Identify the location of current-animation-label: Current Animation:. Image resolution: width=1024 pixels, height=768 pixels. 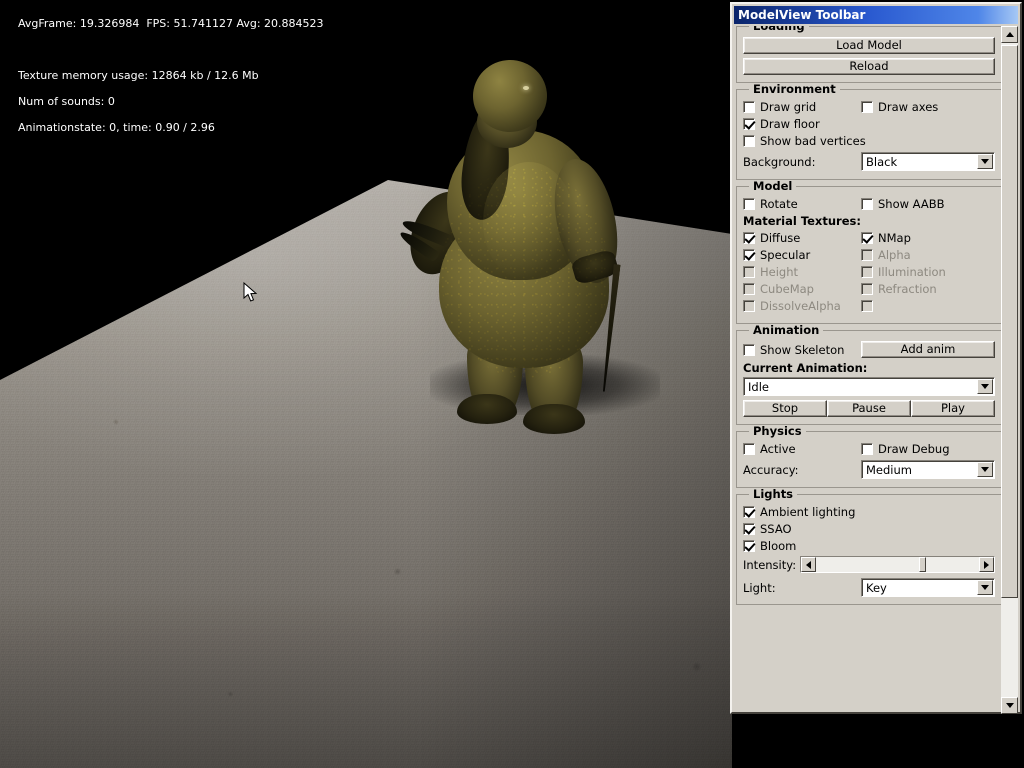
(805, 368).